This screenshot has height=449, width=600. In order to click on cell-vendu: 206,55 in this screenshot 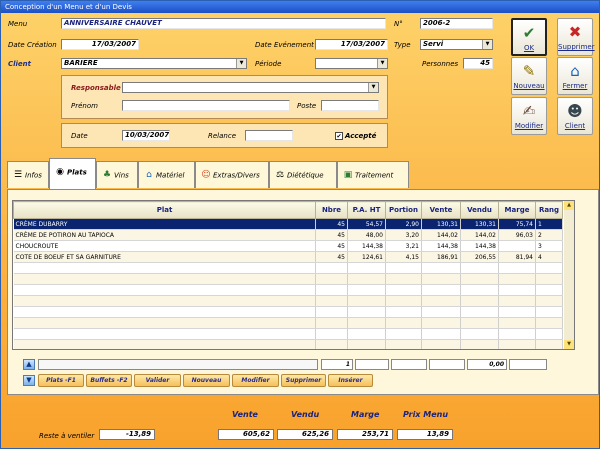, I will do `click(479, 257)`.